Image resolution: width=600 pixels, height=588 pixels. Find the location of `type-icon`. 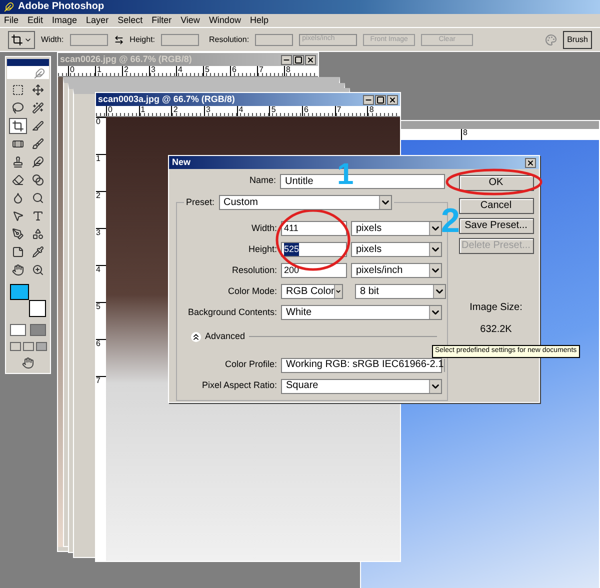

type-icon is located at coordinates (38, 216).